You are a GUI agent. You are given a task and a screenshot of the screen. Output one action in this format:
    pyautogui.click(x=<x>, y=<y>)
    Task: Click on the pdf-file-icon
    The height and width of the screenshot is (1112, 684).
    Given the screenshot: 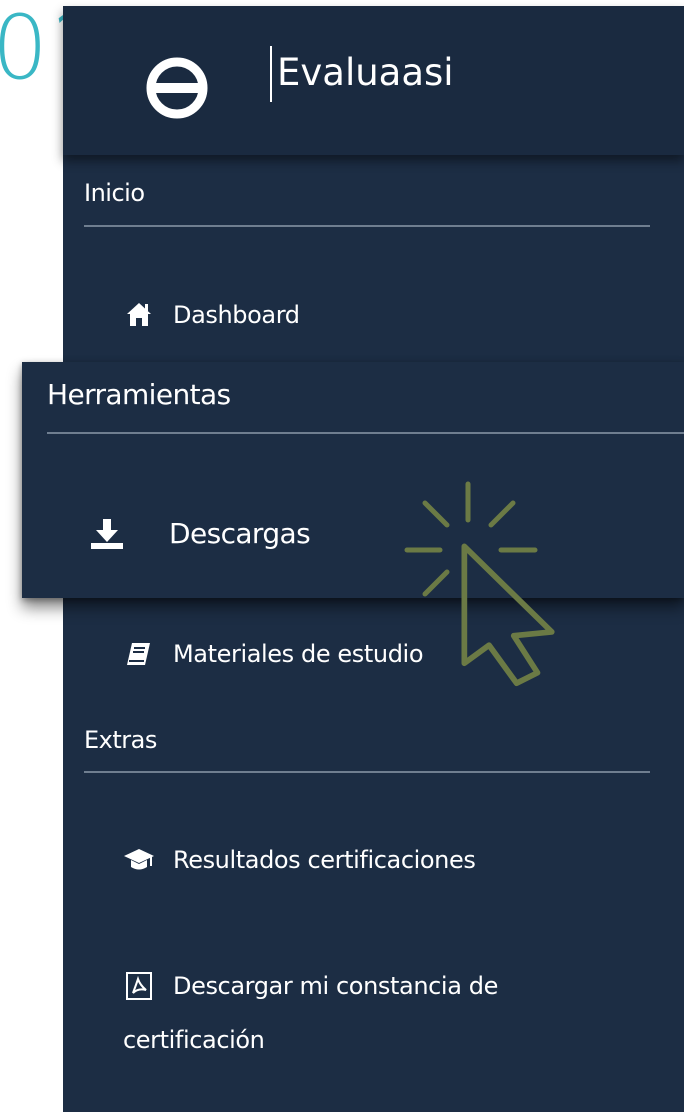 What is the action you would take?
    pyautogui.click(x=139, y=986)
    